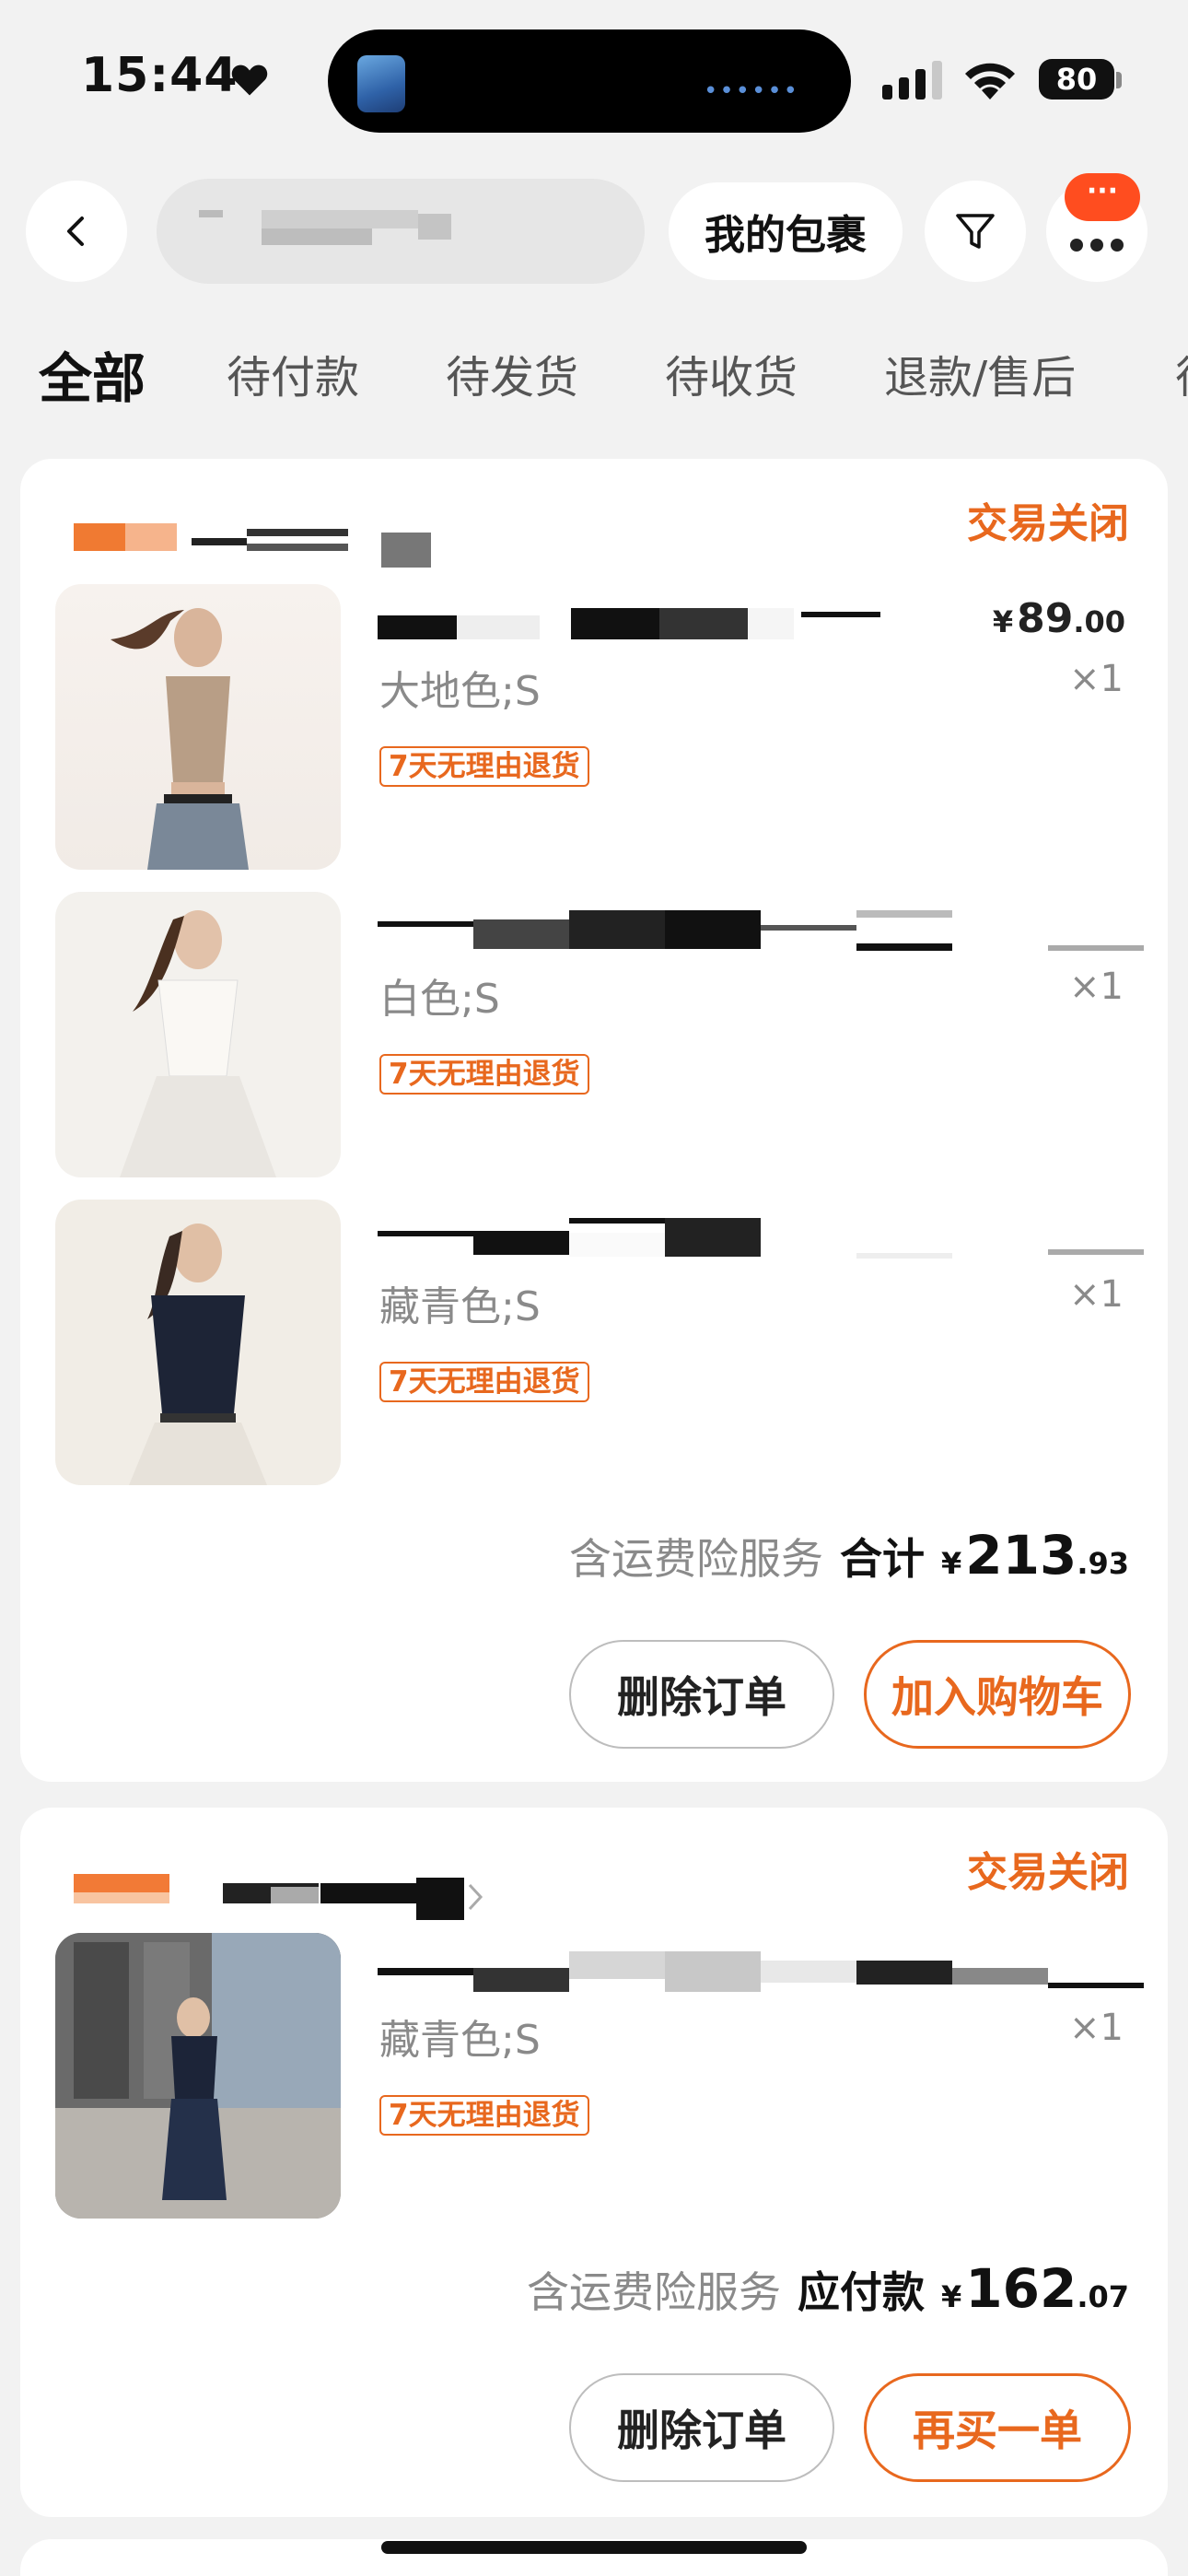  I want to click on chevron-left-icon, so click(76, 231).